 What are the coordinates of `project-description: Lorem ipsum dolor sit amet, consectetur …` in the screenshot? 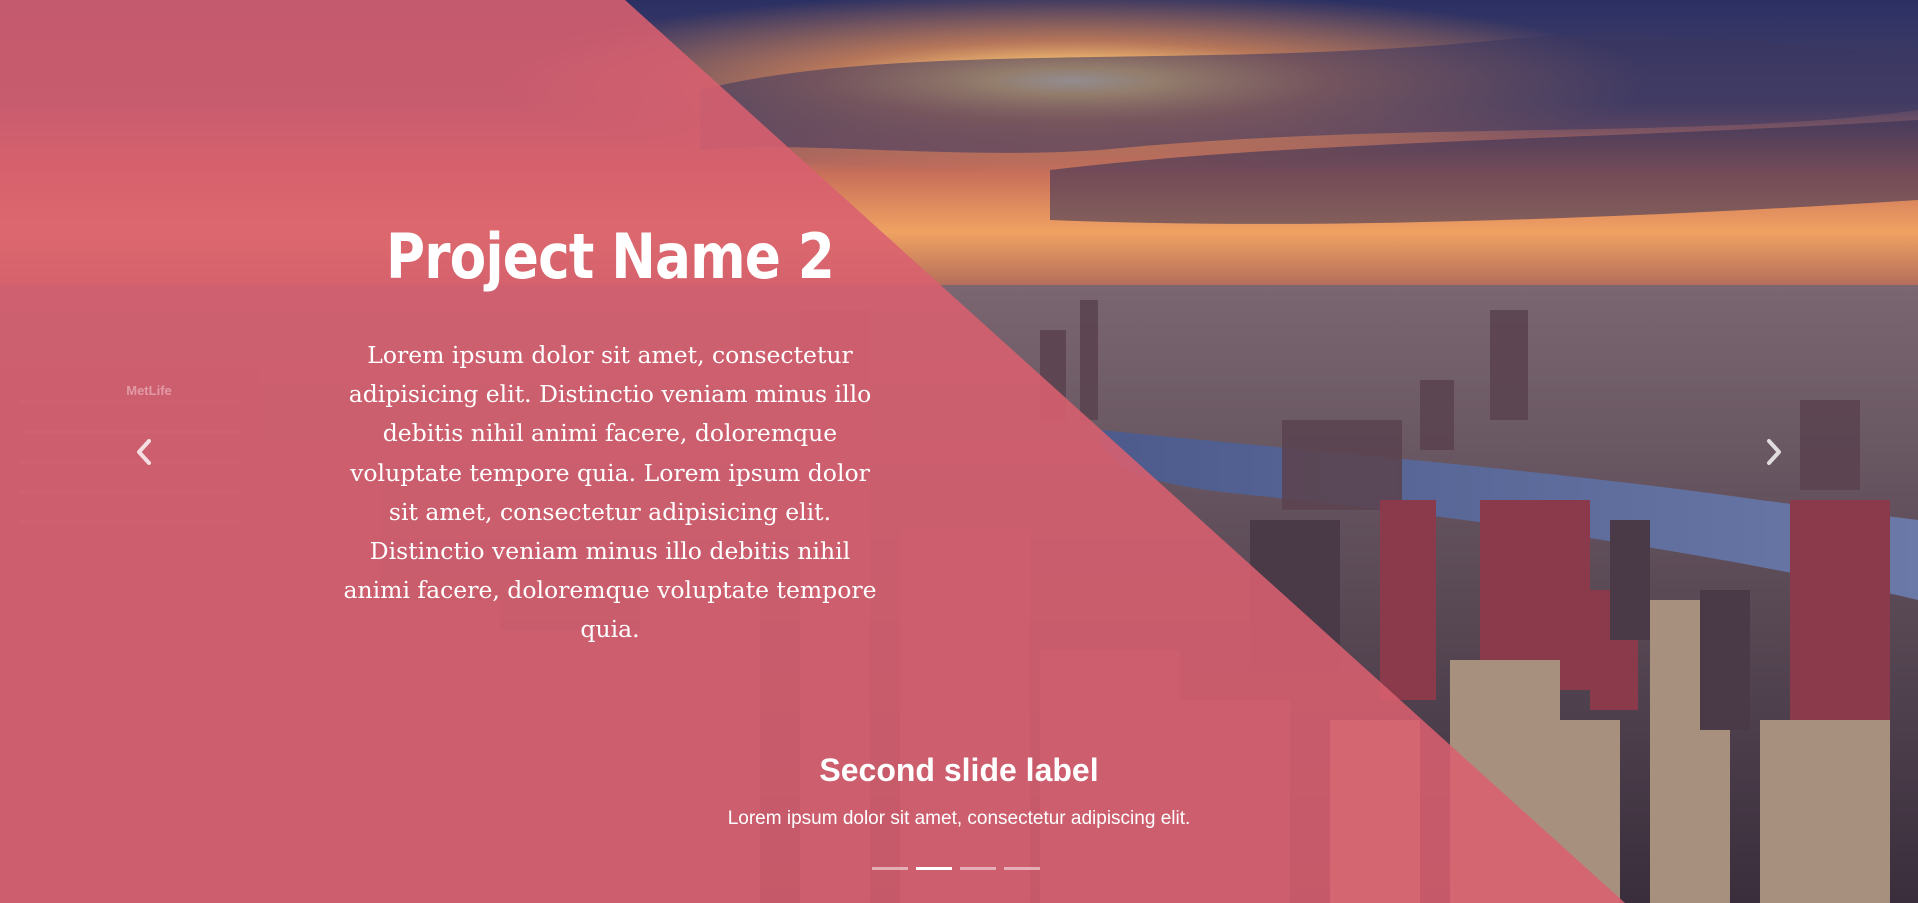 It's located at (610, 492).